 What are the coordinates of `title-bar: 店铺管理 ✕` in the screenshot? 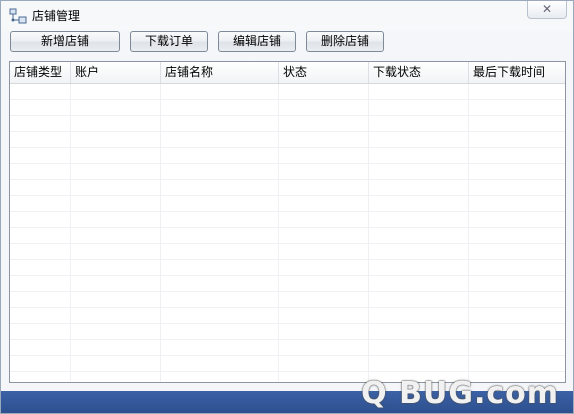 It's located at (287, 16).